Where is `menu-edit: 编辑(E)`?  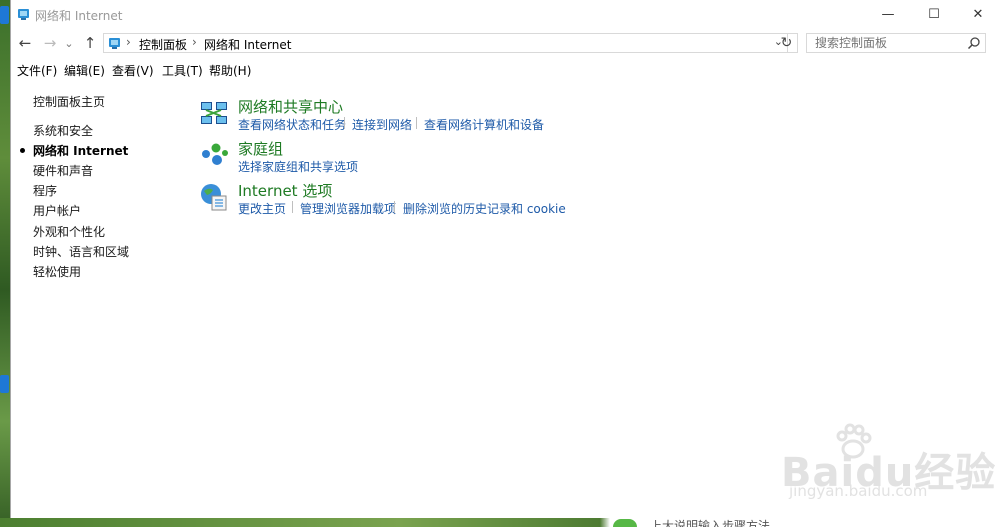
menu-edit: 编辑(E) is located at coordinates (84, 70).